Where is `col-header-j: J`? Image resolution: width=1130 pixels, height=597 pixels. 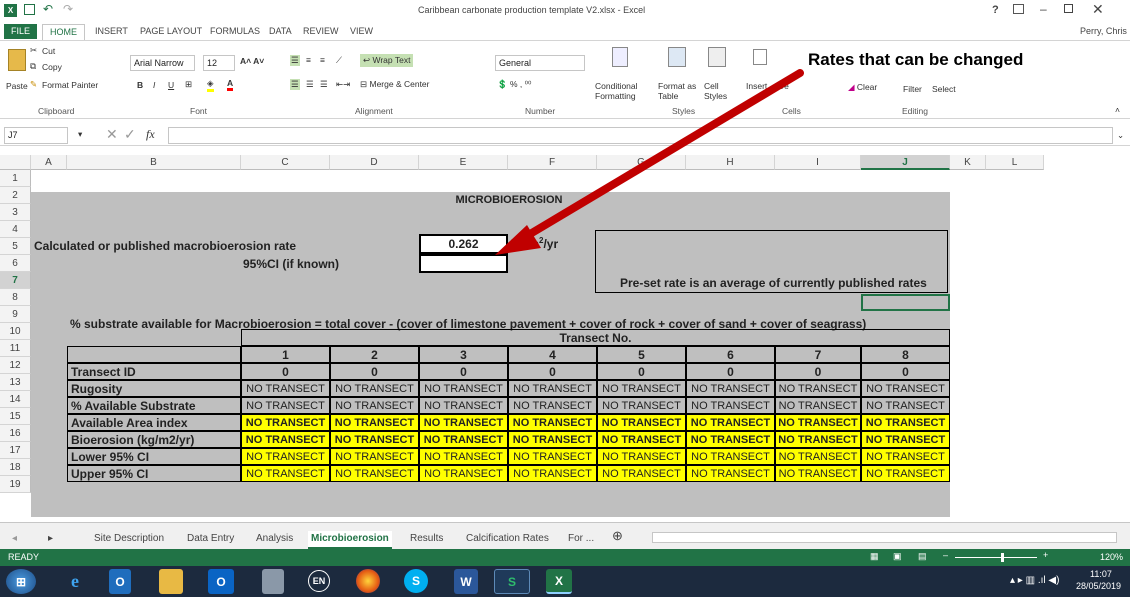 col-header-j: J is located at coordinates (905, 162).